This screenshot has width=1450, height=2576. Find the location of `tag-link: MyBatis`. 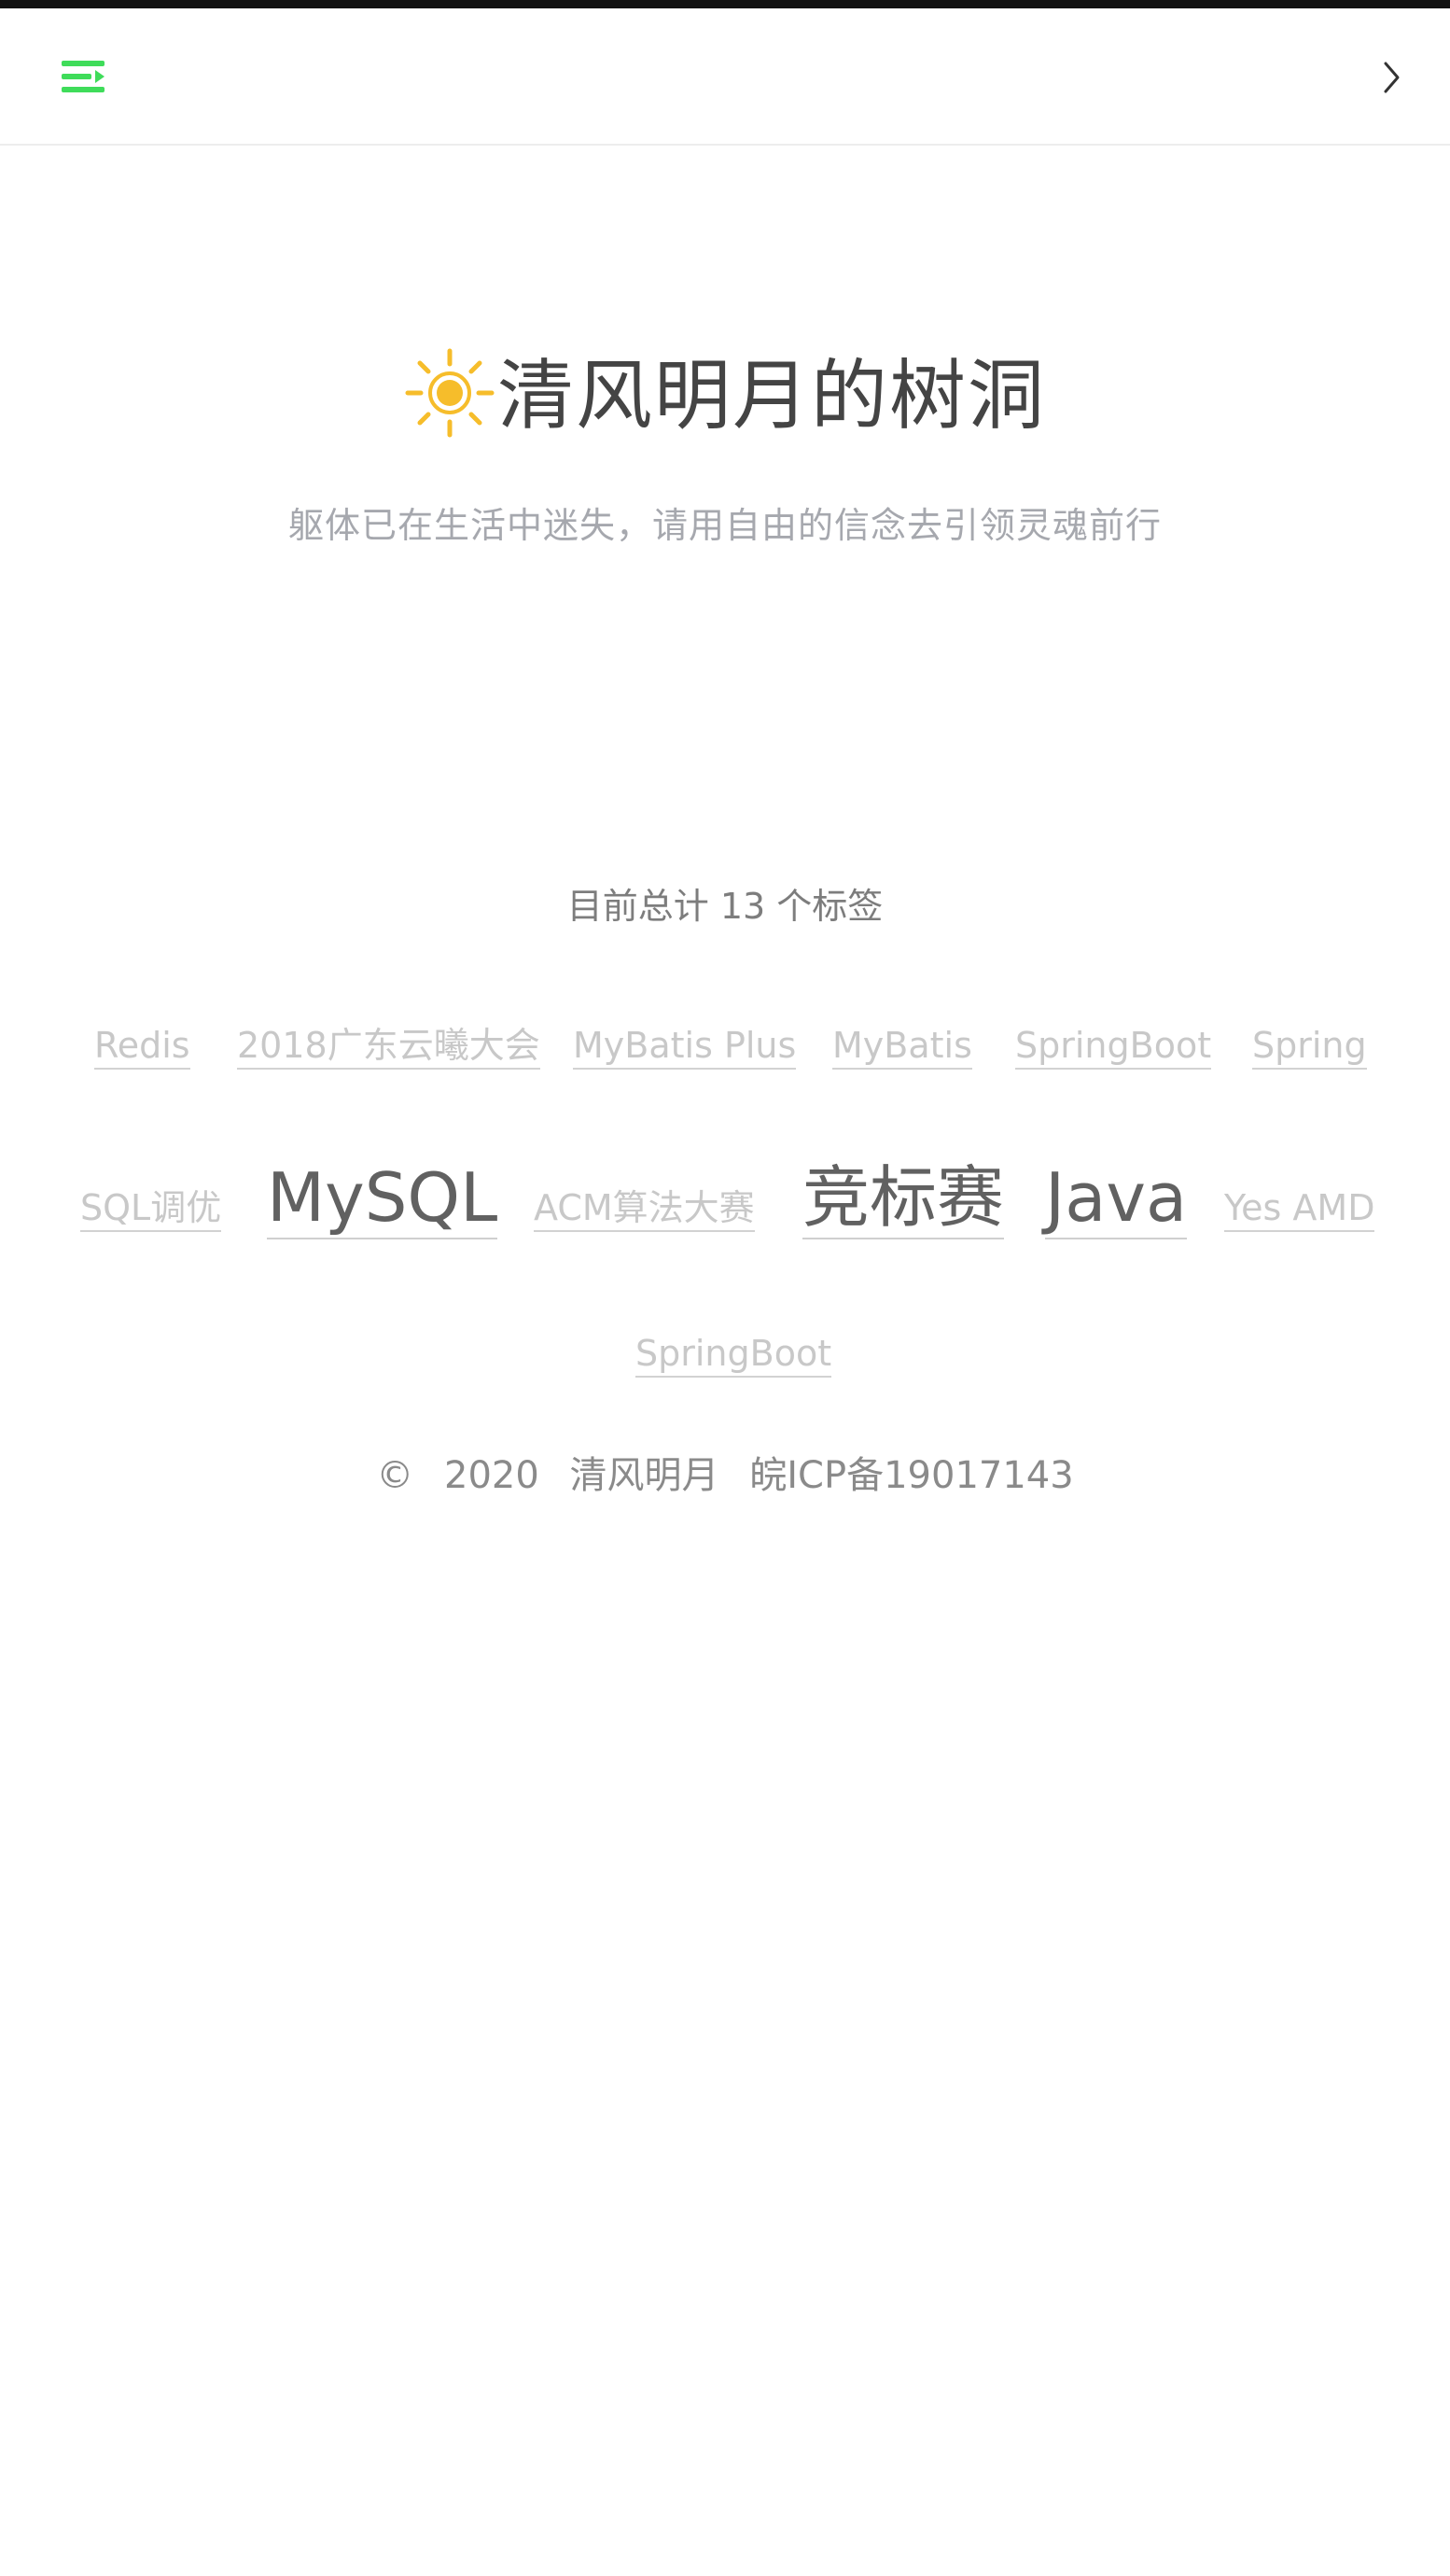

tag-link: MyBatis is located at coordinates (902, 1047).